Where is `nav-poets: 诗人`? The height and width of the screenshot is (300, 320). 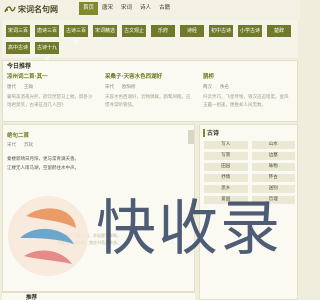
nav-poets: 诗人 is located at coordinates (145, 8).